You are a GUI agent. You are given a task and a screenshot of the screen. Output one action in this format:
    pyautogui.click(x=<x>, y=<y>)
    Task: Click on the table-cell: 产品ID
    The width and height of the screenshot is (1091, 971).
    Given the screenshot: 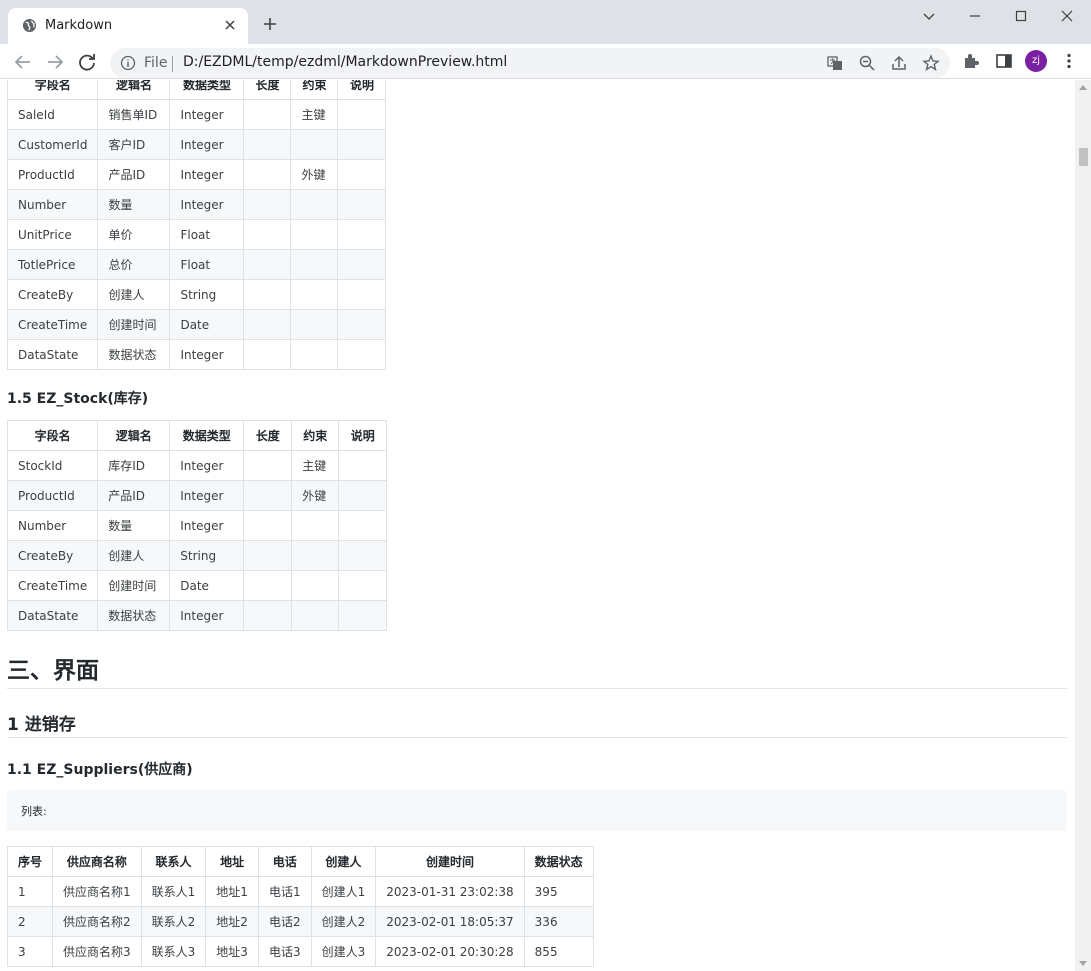 What is the action you would take?
    pyautogui.click(x=134, y=495)
    